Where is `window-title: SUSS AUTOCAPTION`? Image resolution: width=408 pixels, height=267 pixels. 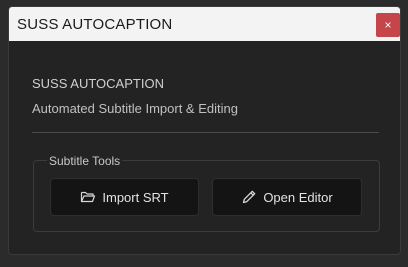 window-title: SUSS AUTOCAPTION is located at coordinates (95, 24).